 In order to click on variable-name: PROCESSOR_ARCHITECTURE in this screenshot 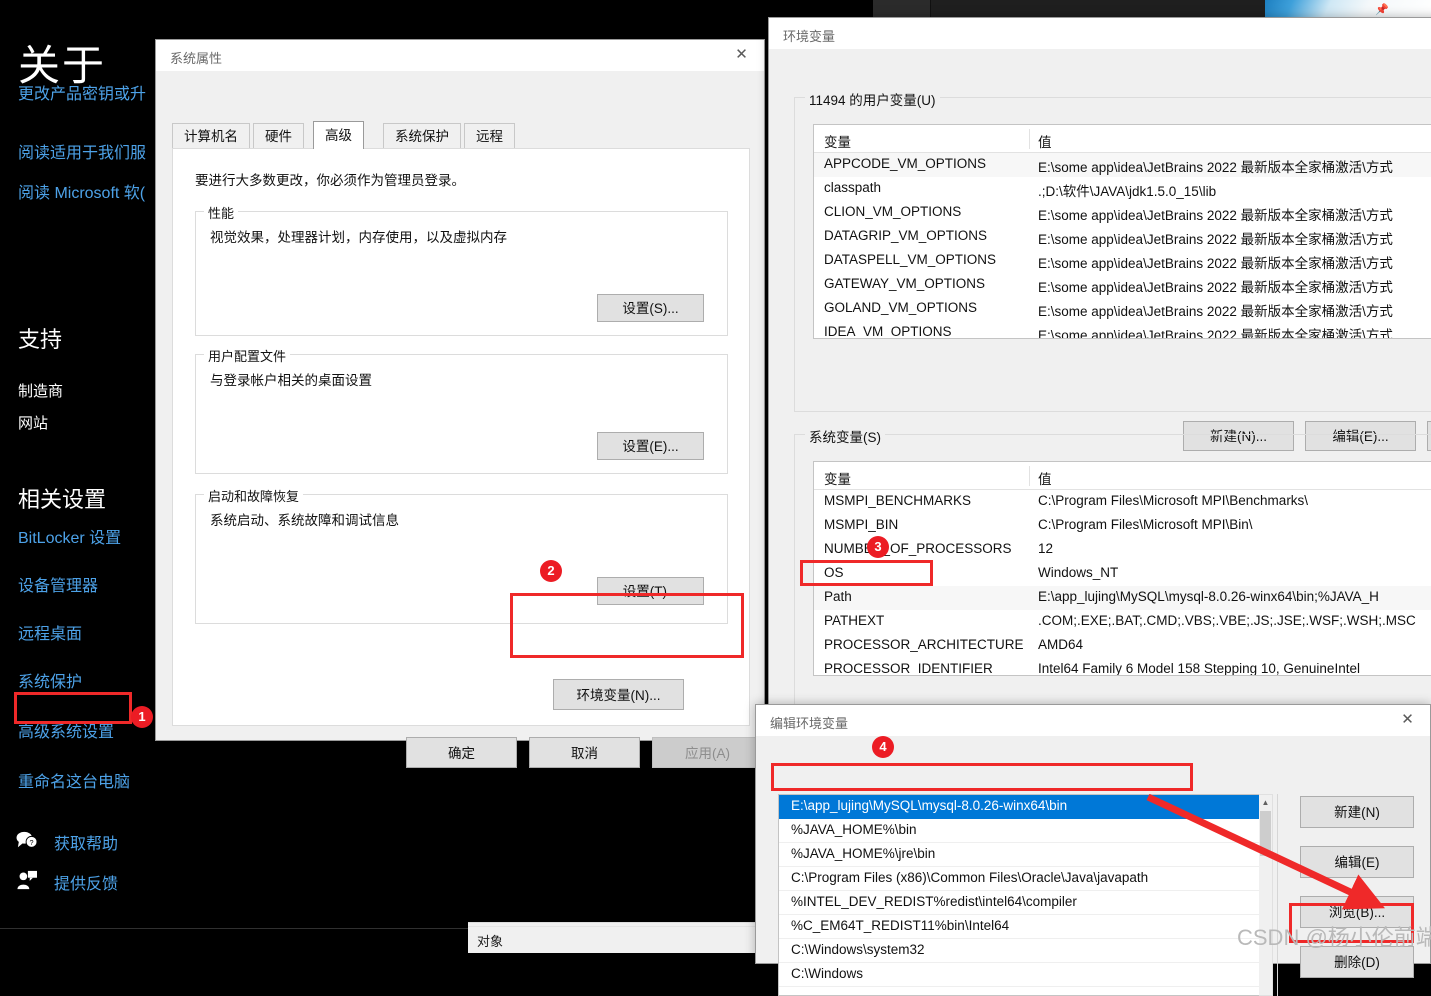, I will do `click(924, 644)`.